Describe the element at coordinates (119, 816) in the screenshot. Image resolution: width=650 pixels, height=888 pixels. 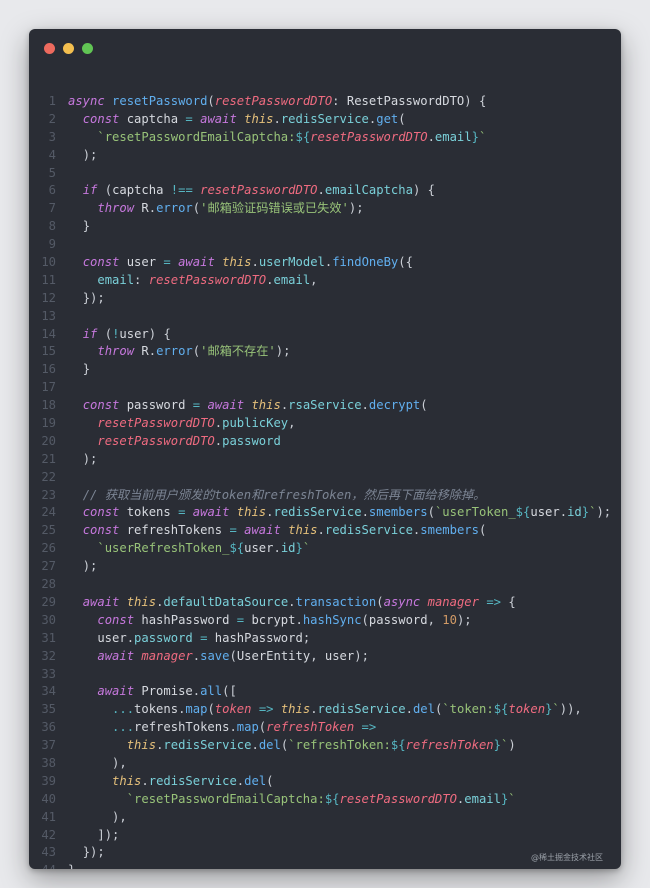
I see `code-token: ),` at that location.